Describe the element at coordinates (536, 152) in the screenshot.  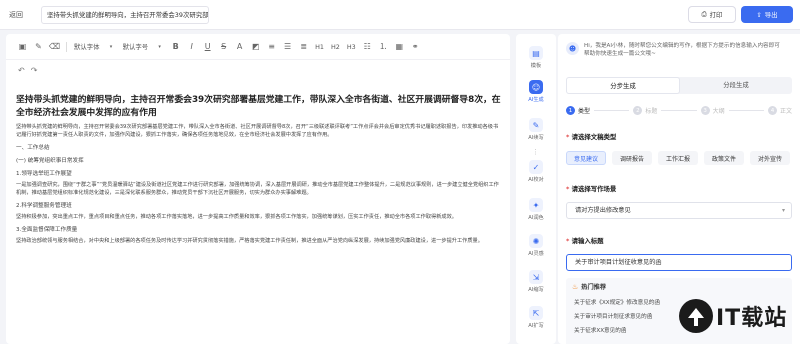
I see `more-dots: ⋮` at that location.